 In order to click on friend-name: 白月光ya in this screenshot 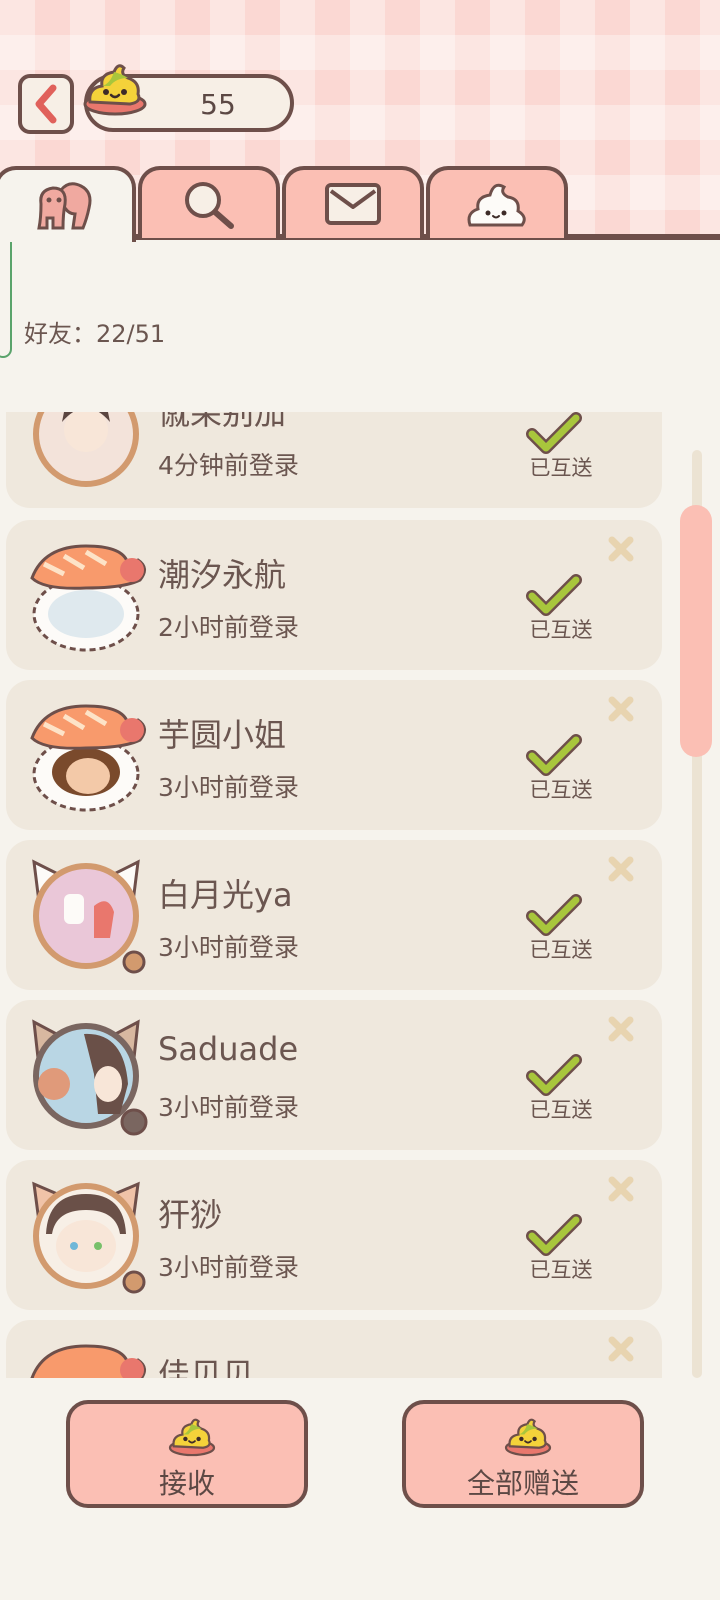, I will do `click(225, 895)`.